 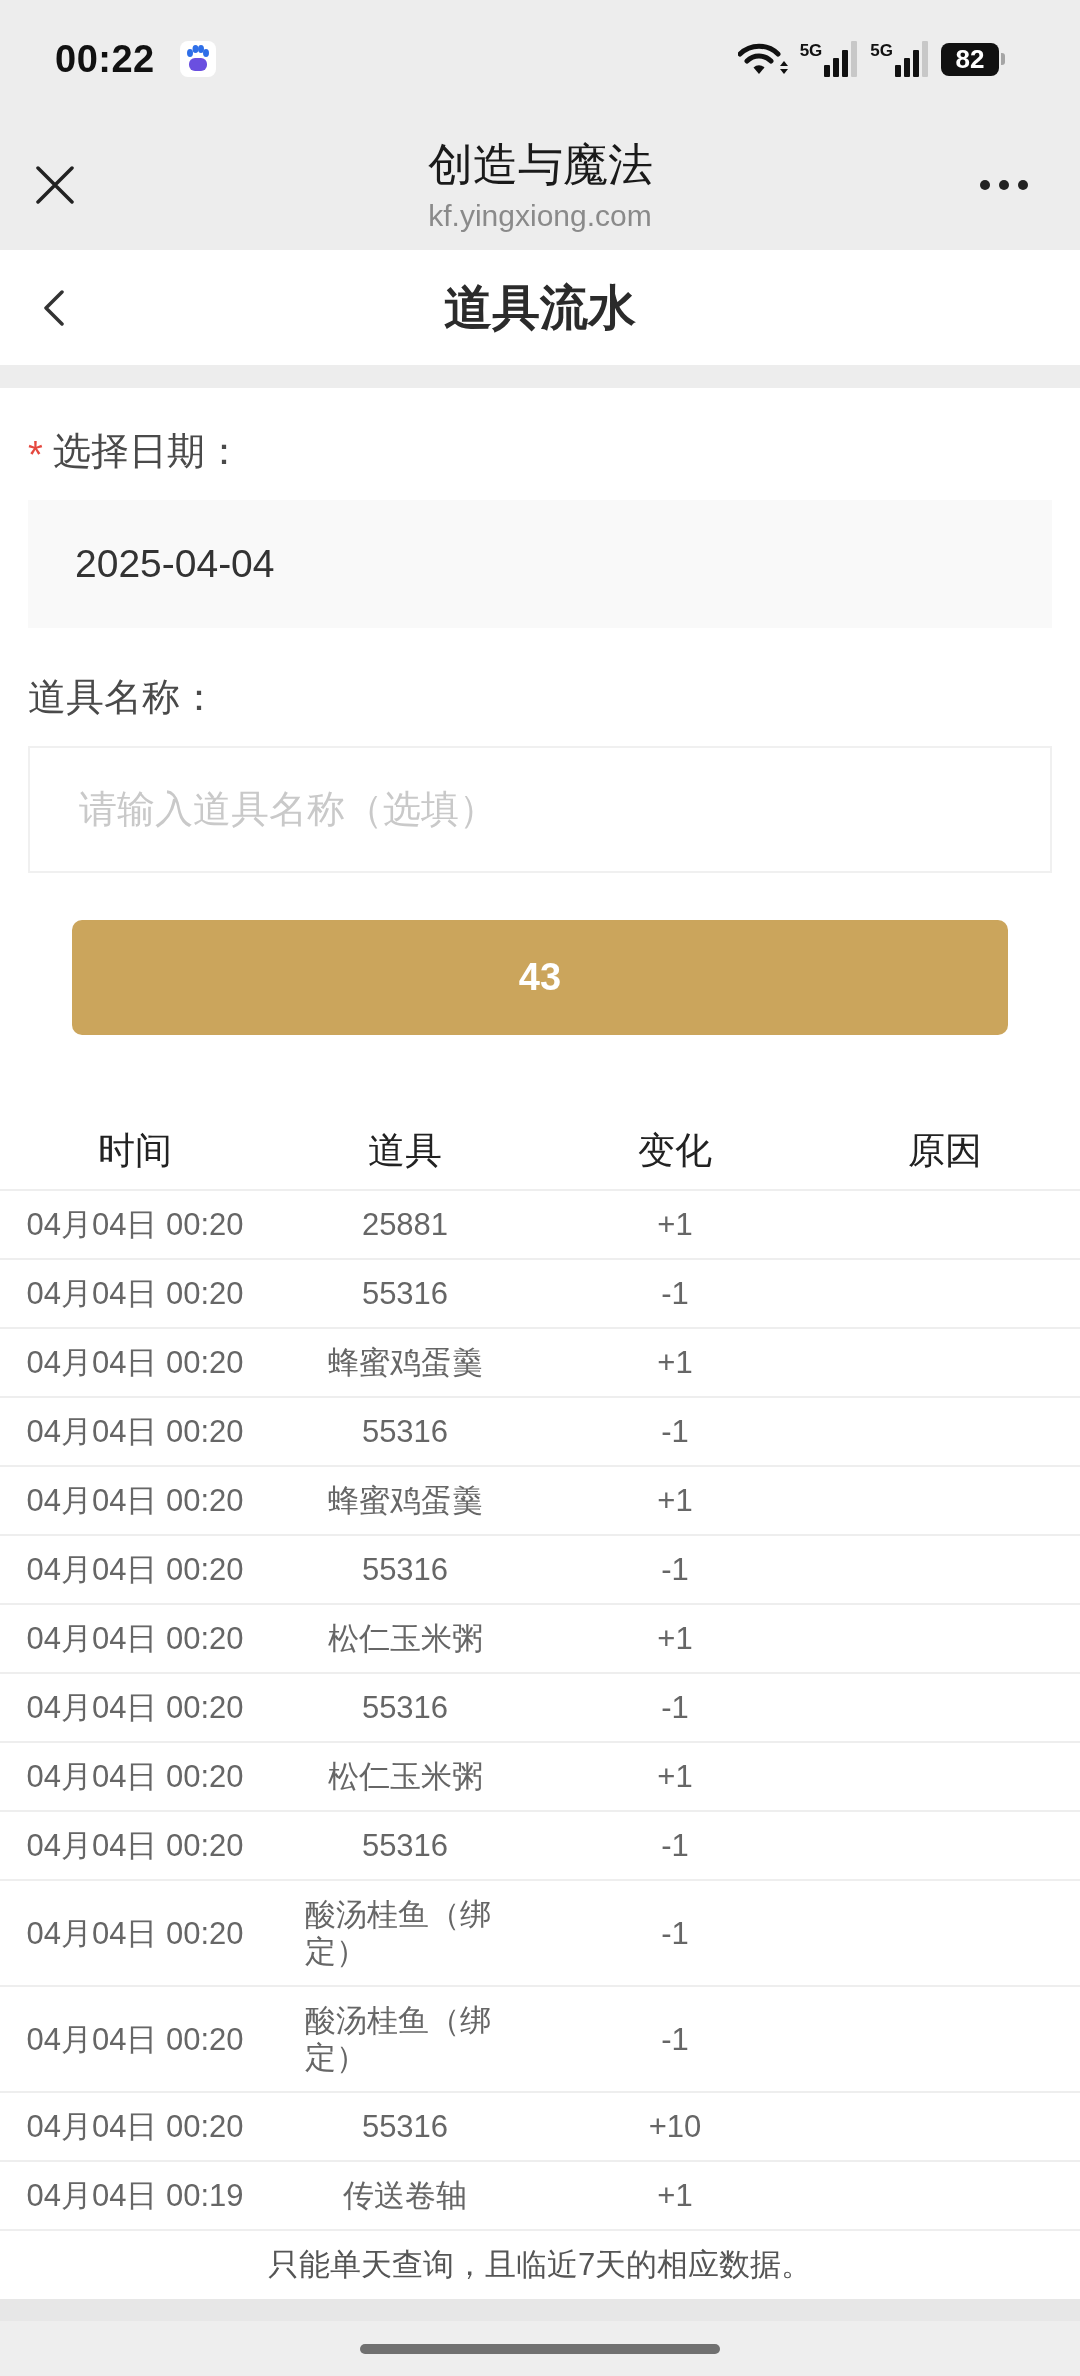 What do you see at coordinates (675, 1151) in the screenshot?
I see `column-header: 变化` at bounding box center [675, 1151].